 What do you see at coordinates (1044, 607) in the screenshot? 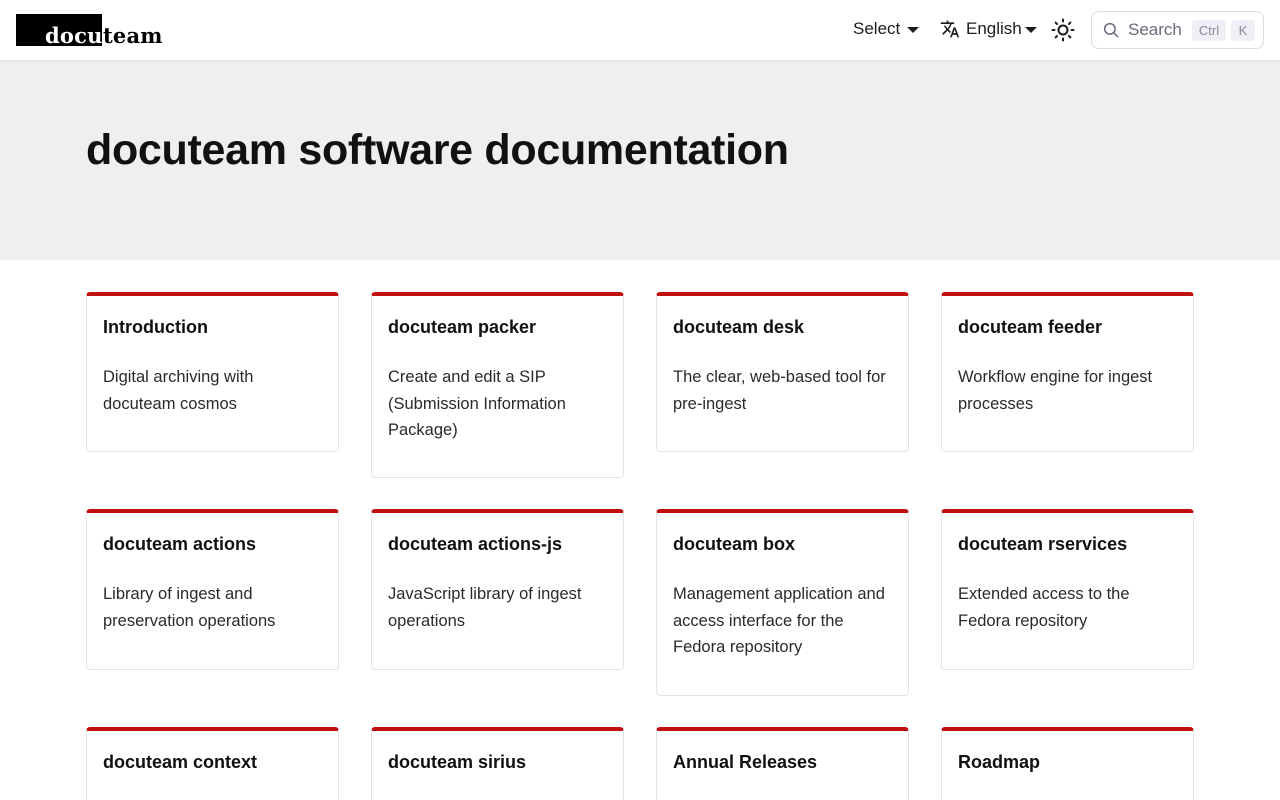
I see `card-description: Extended access to the Fedora repository` at bounding box center [1044, 607].